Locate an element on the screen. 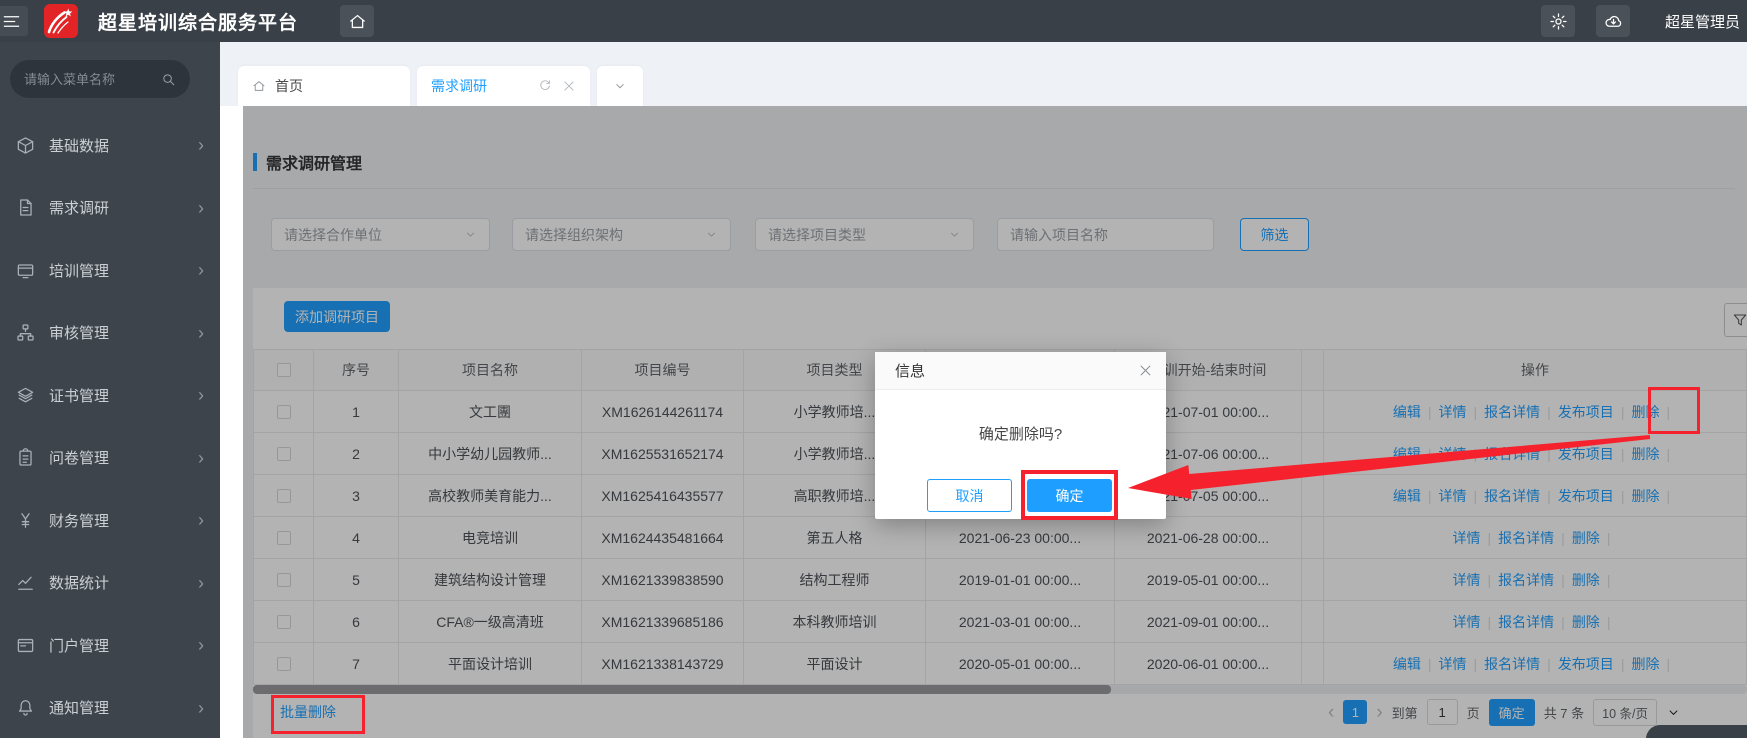 This screenshot has width=1747, height=738. chaoxing-logo is located at coordinates (61, 21).